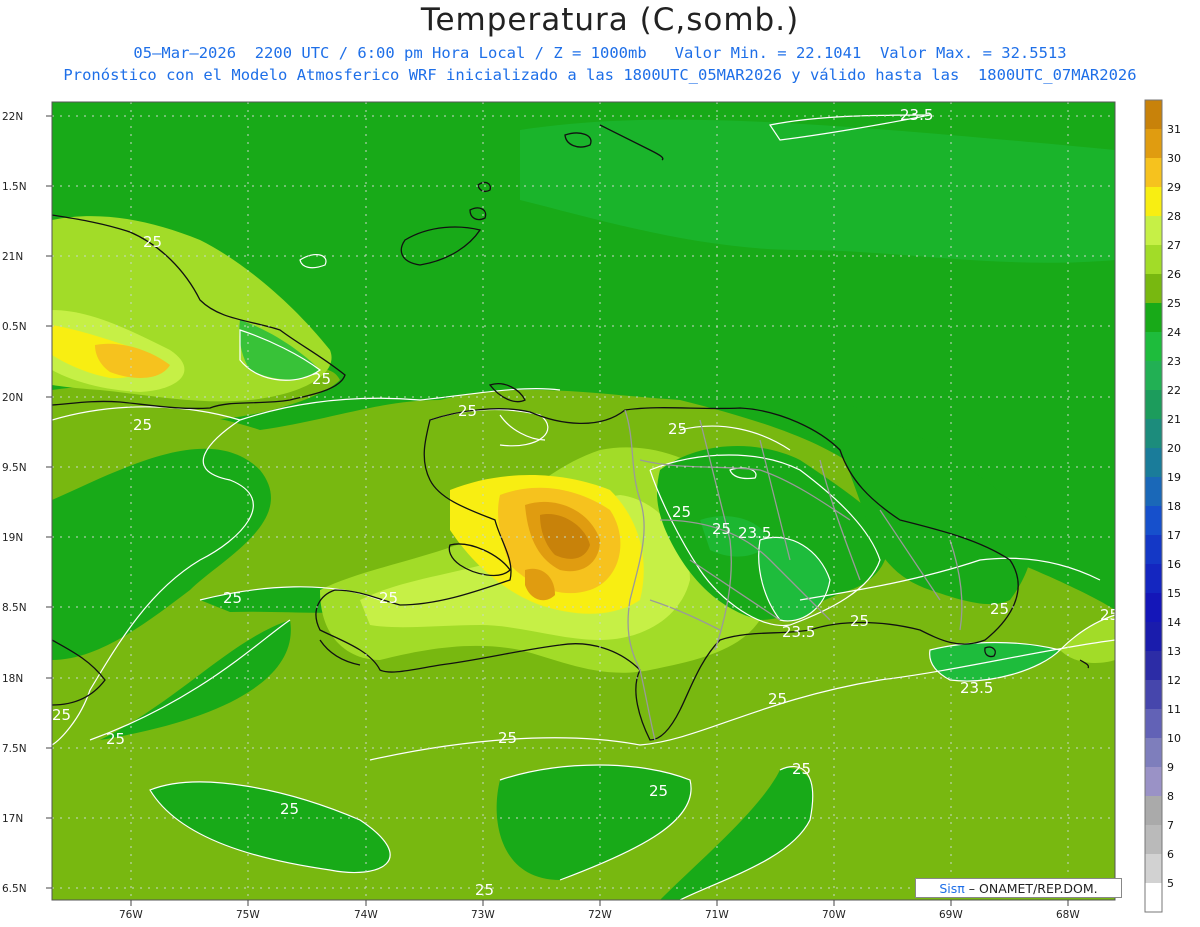 Image resolution: width=1200 pixels, height=927 pixels. Describe the element at coordinates (1174, 738) in the screenshot. I see `colorbar-label: 10` at that location.